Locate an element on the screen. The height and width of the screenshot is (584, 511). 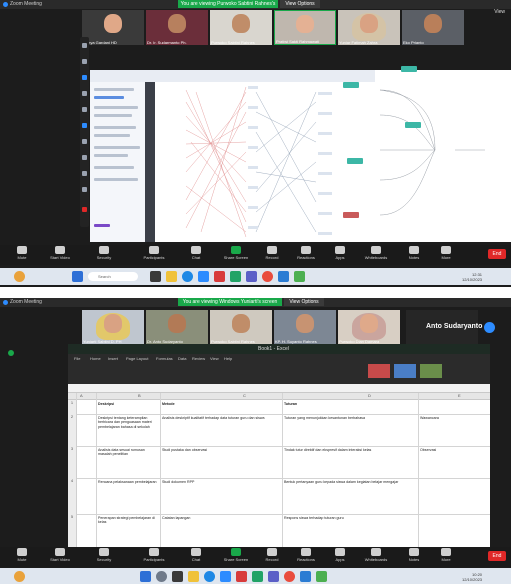
active-speaker-tile: Anto Sudaryanto is located at coordinates (444, 327).